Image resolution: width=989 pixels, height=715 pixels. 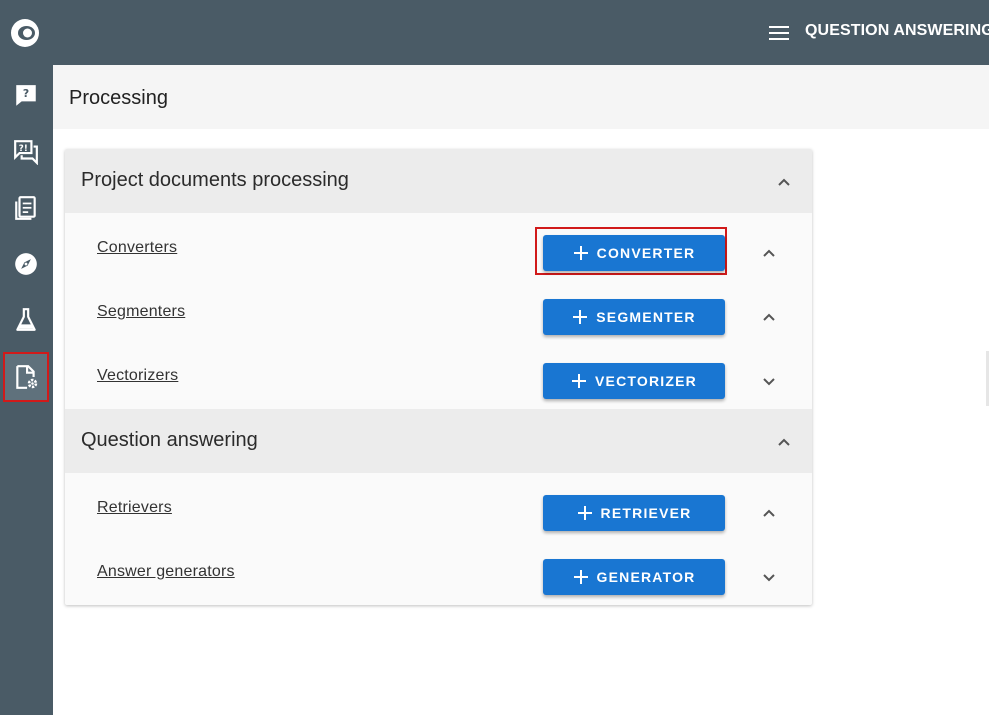 What do you see at coordinates (438, 573) in the screenshot?
I see `list-item-answer-generators: Answer generators GENERATOR` at bounding box center [438, 573].